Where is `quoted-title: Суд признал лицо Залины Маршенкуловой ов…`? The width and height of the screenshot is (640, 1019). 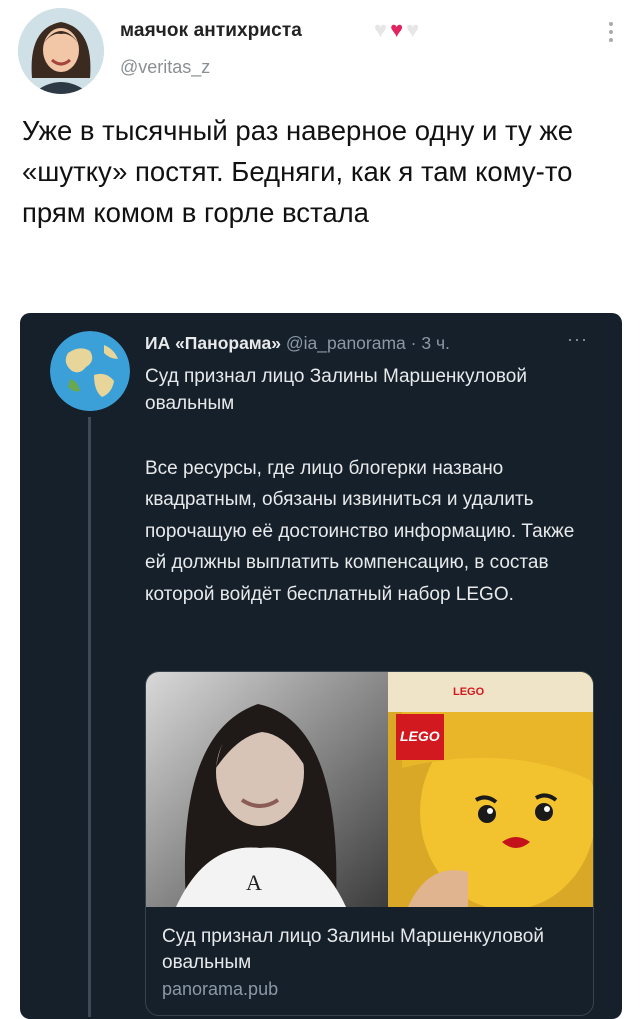 quoted-title: Суд признал лицо Залины Маршенкуловой ов… is located at coordinates (336, 390).